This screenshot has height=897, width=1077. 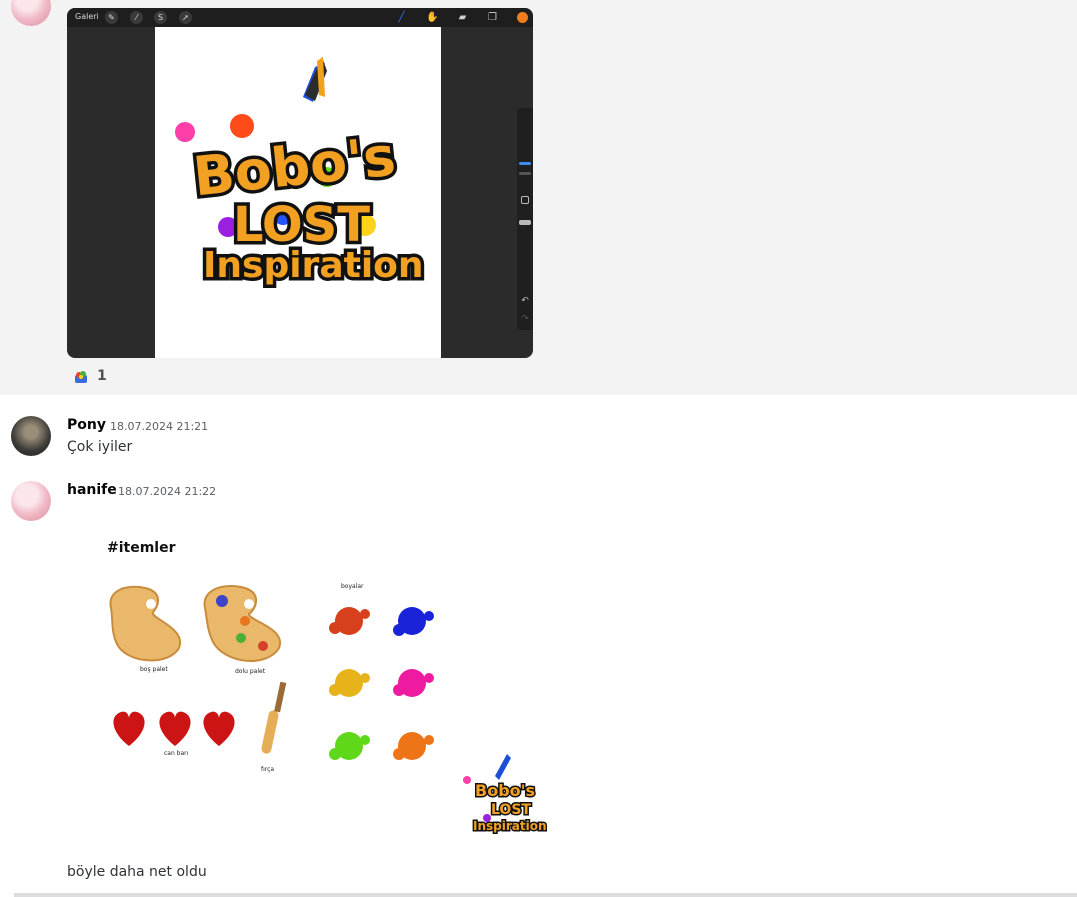 I want to click on red-splat, so click(x=242, y=126).